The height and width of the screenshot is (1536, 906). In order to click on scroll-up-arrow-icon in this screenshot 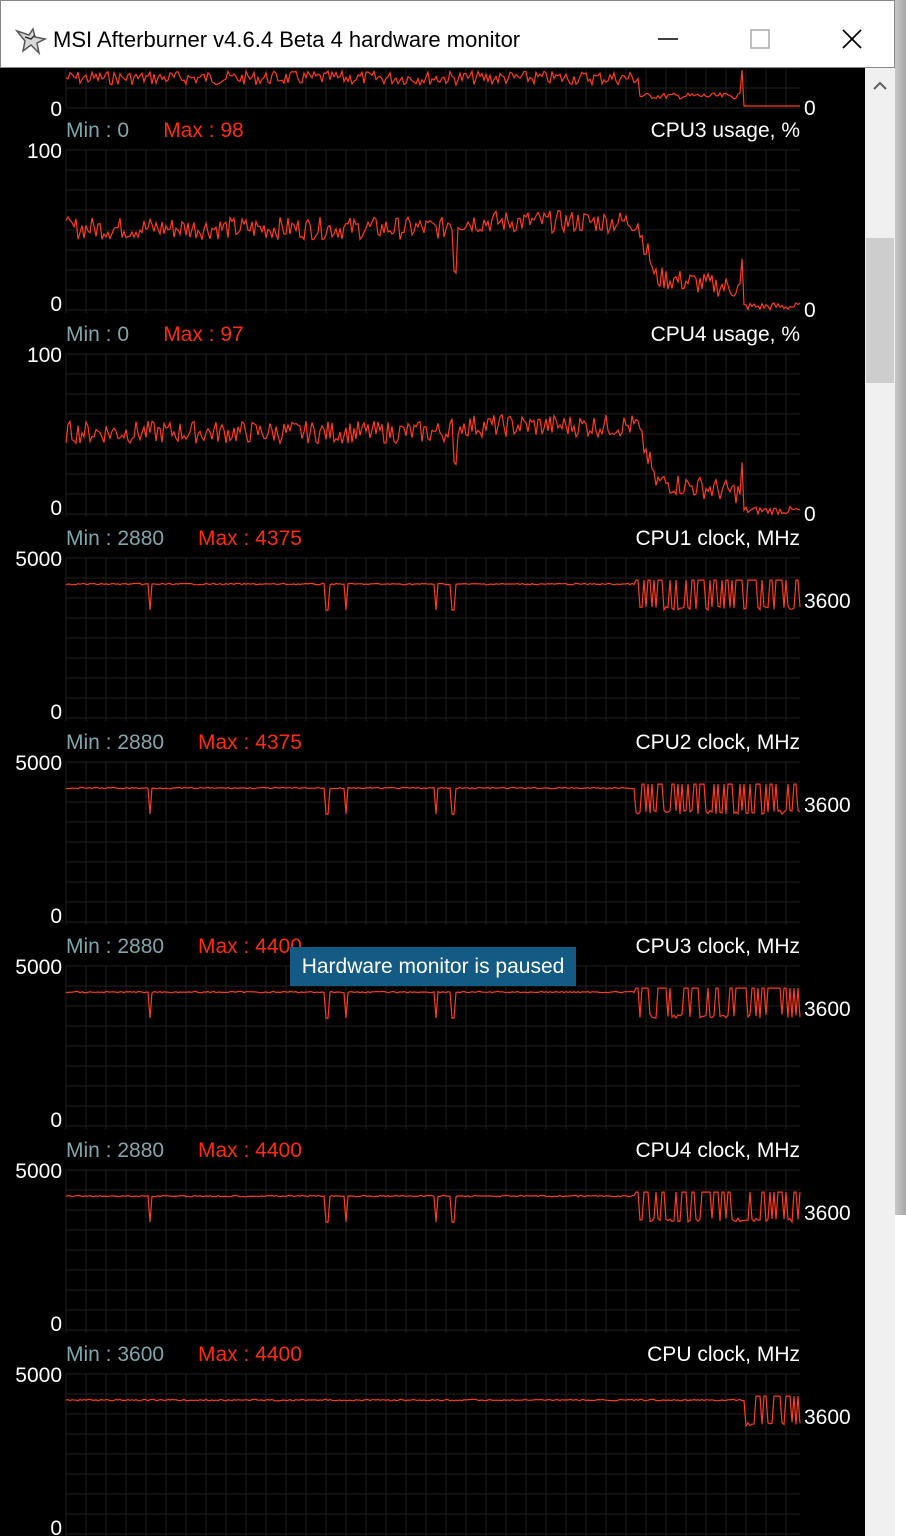, I will do `click(880, 86)`.